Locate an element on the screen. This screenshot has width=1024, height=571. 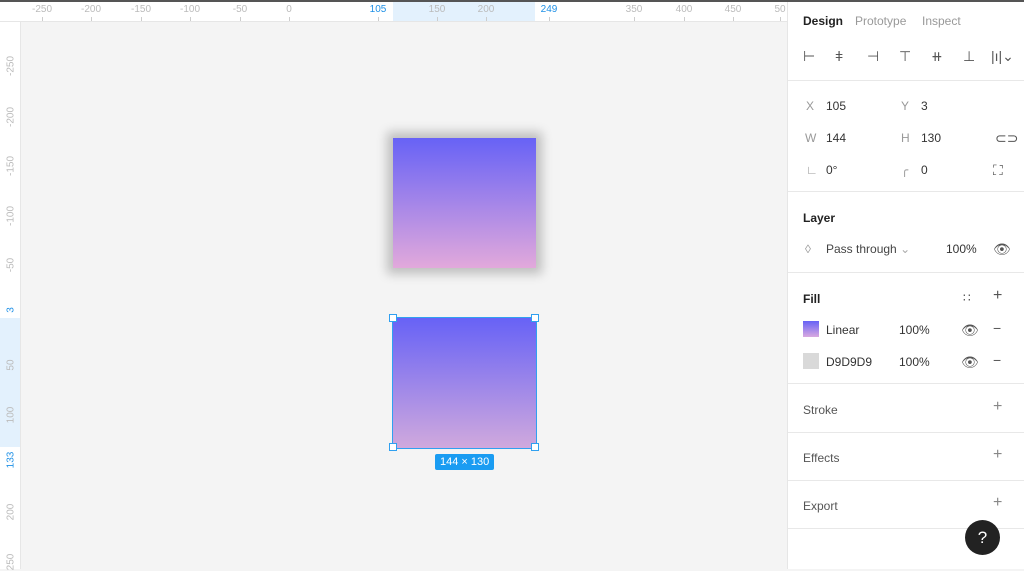
y-label: Y is located at coordinates (905, 106).